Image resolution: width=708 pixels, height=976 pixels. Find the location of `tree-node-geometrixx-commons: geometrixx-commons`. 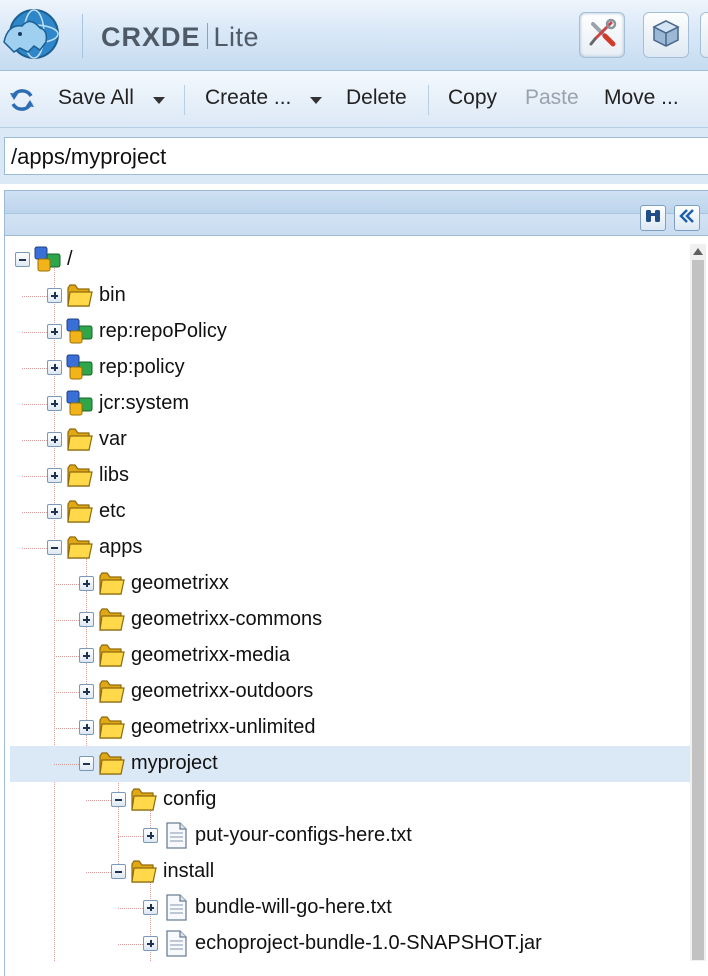

tree-node-geometrixx-commons: geometrixx-commons is located at coordinates (350, 620).